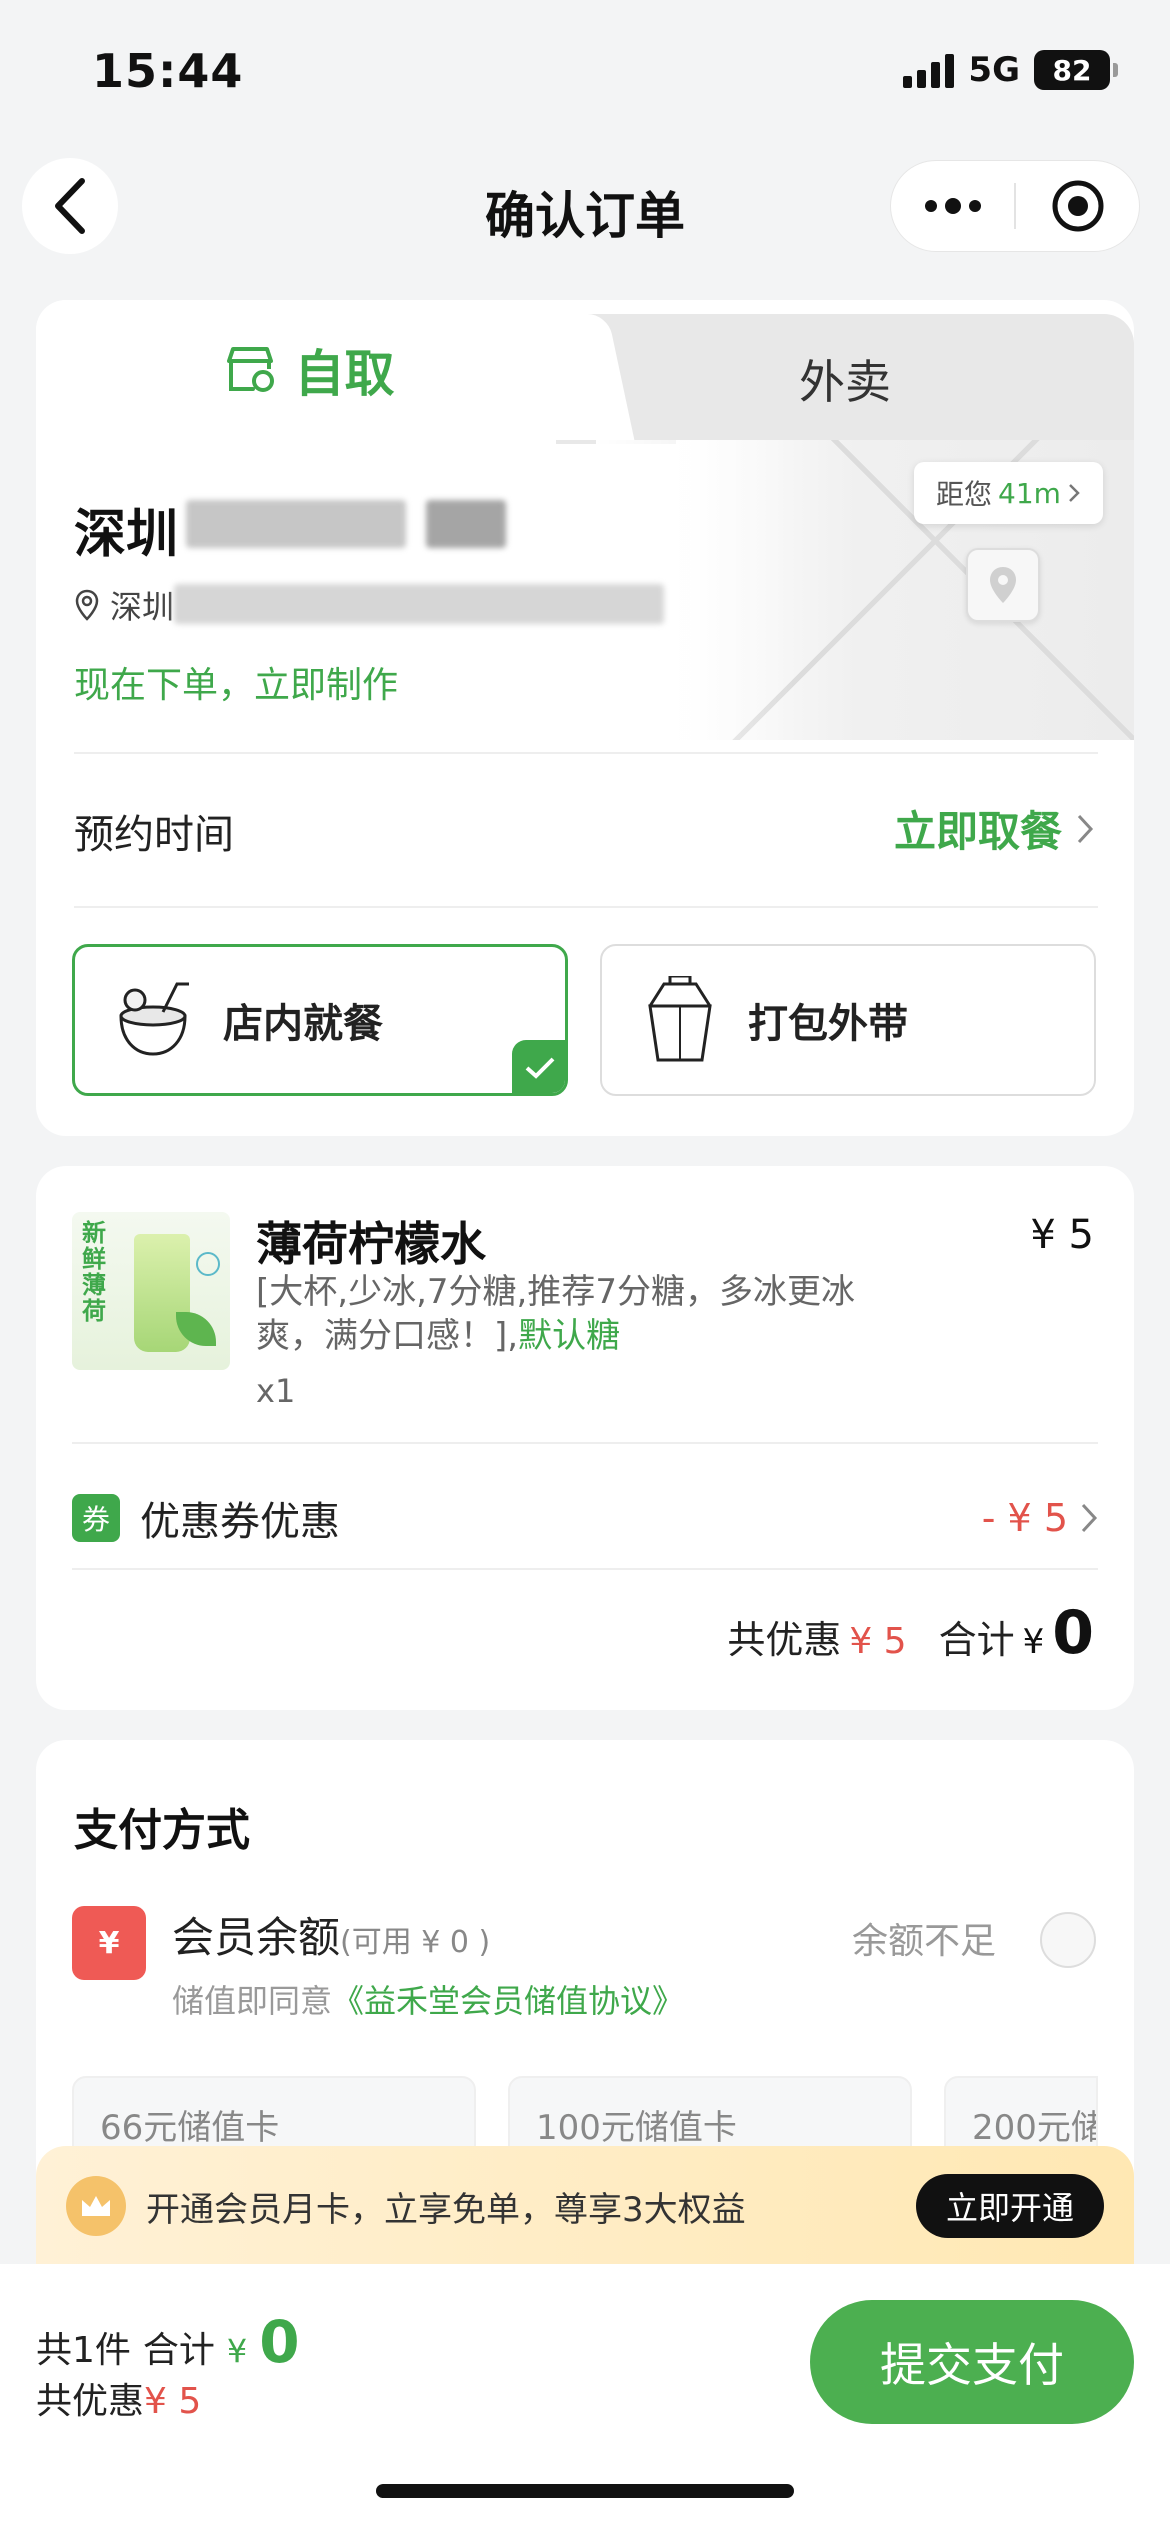  I want to click on dine-in-option: 店内就餐, so click(320, 1020).